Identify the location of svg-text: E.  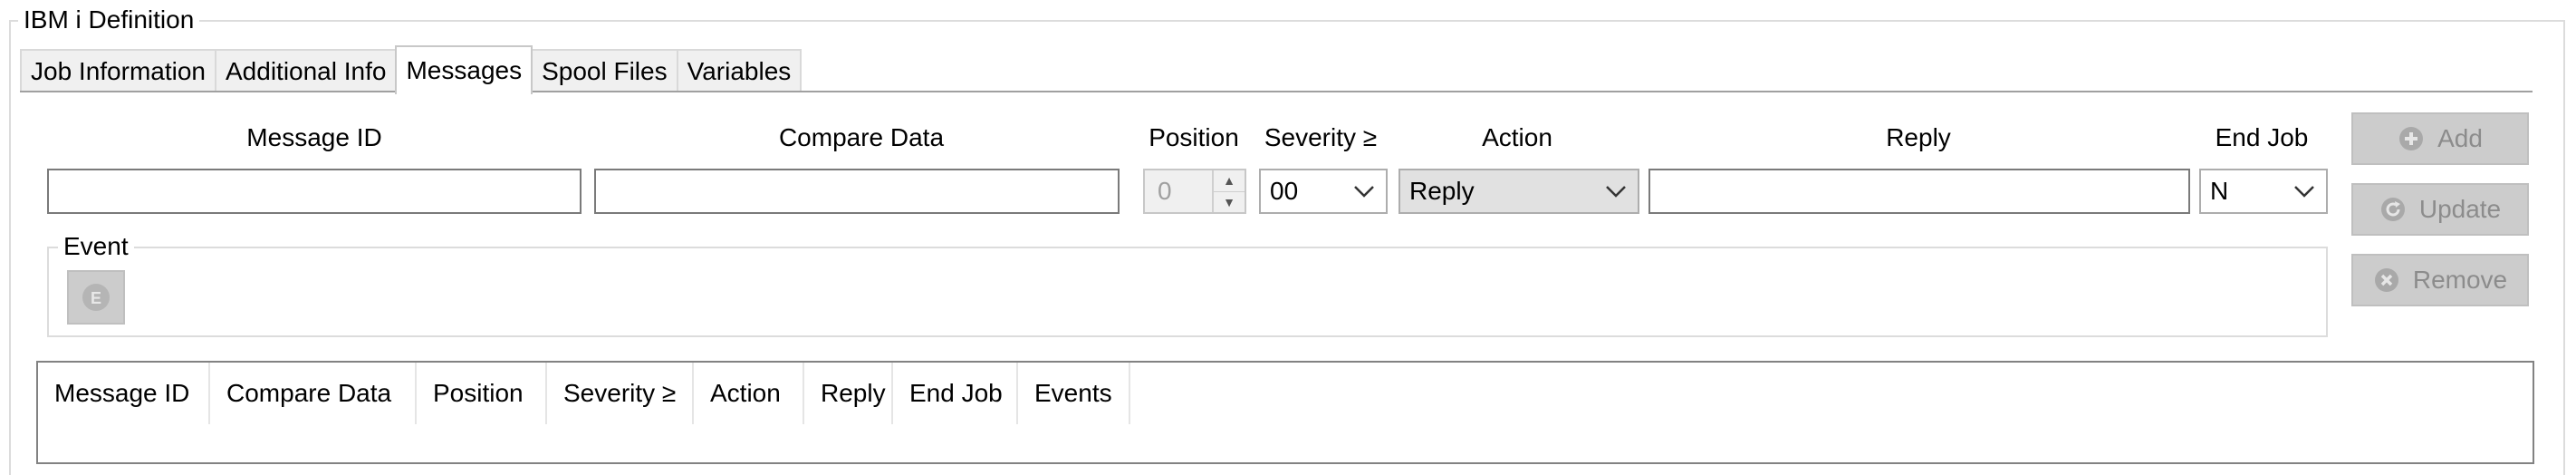
(96, 298).